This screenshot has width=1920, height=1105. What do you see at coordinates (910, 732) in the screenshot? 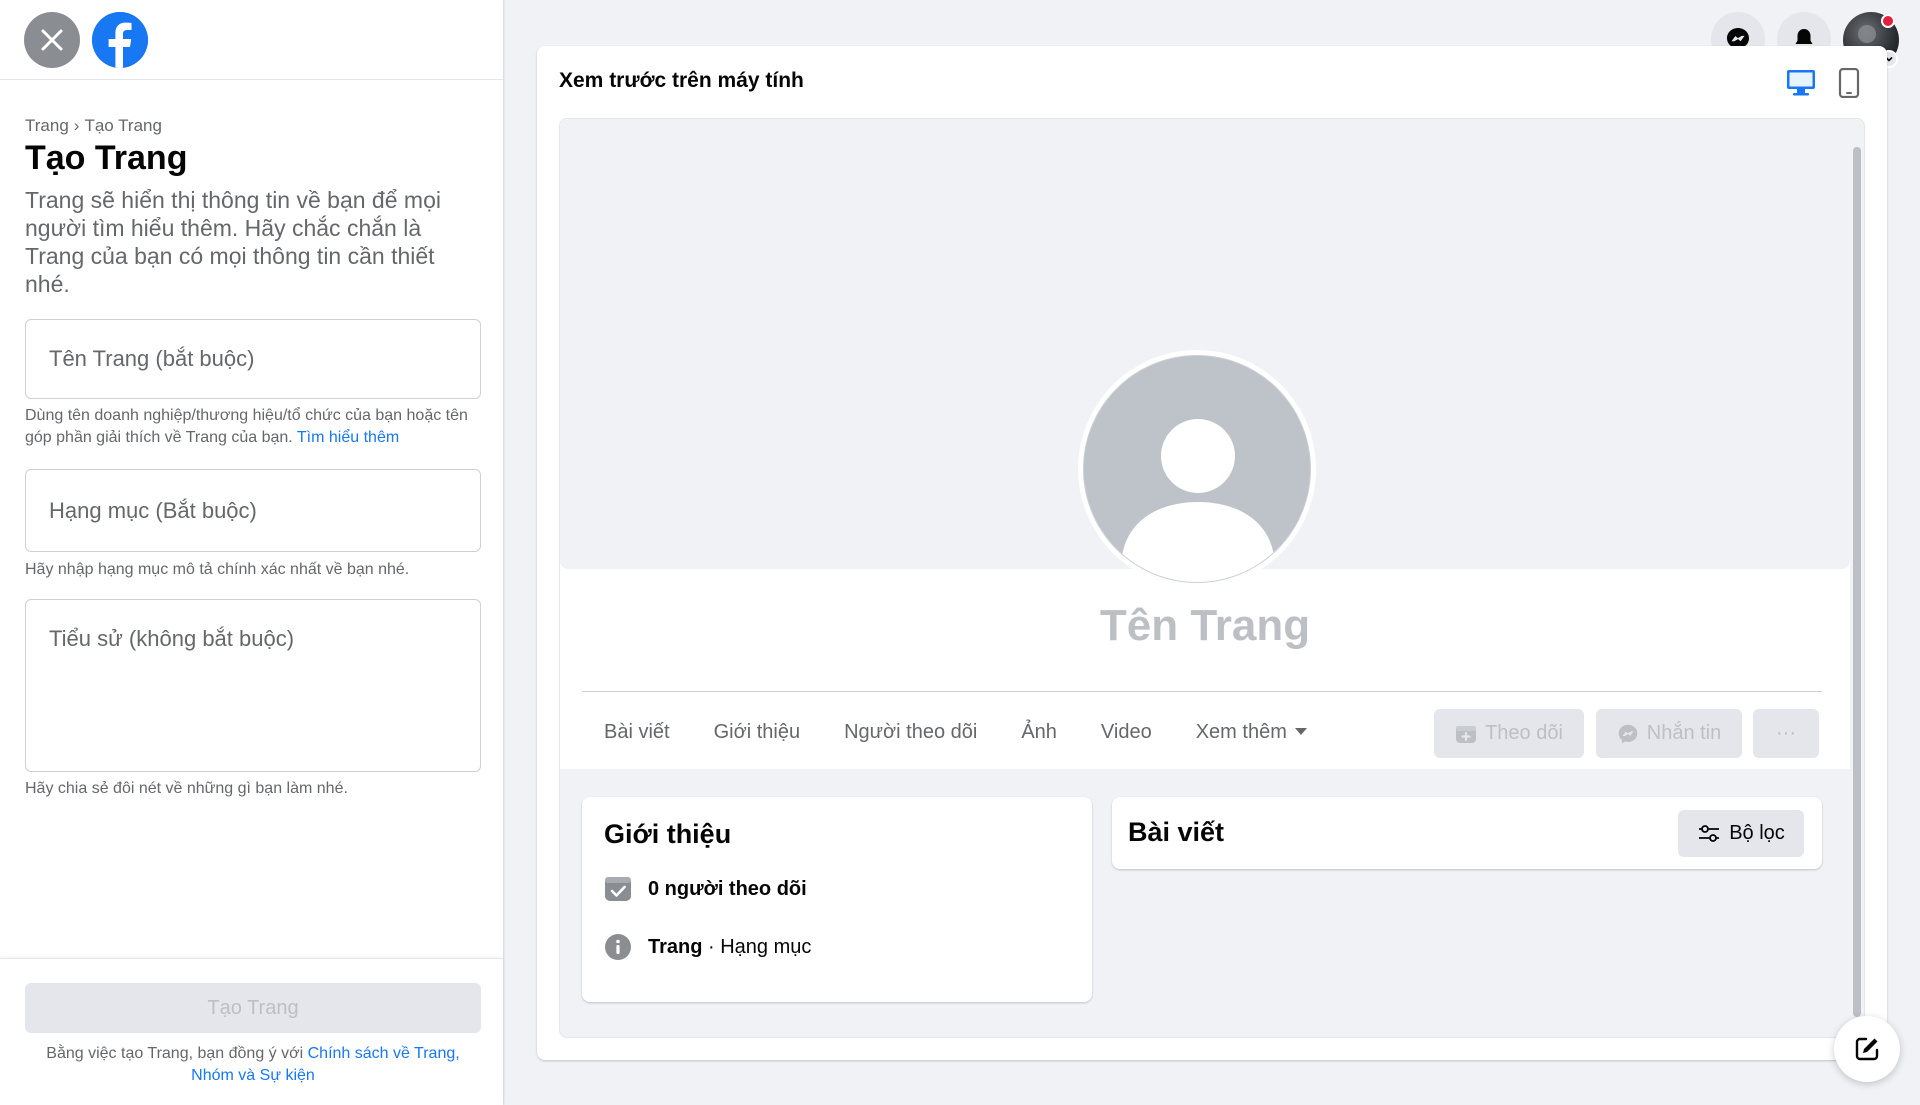
I see `tab-followers: Người theo dõi` at bounding box center [910, 732].